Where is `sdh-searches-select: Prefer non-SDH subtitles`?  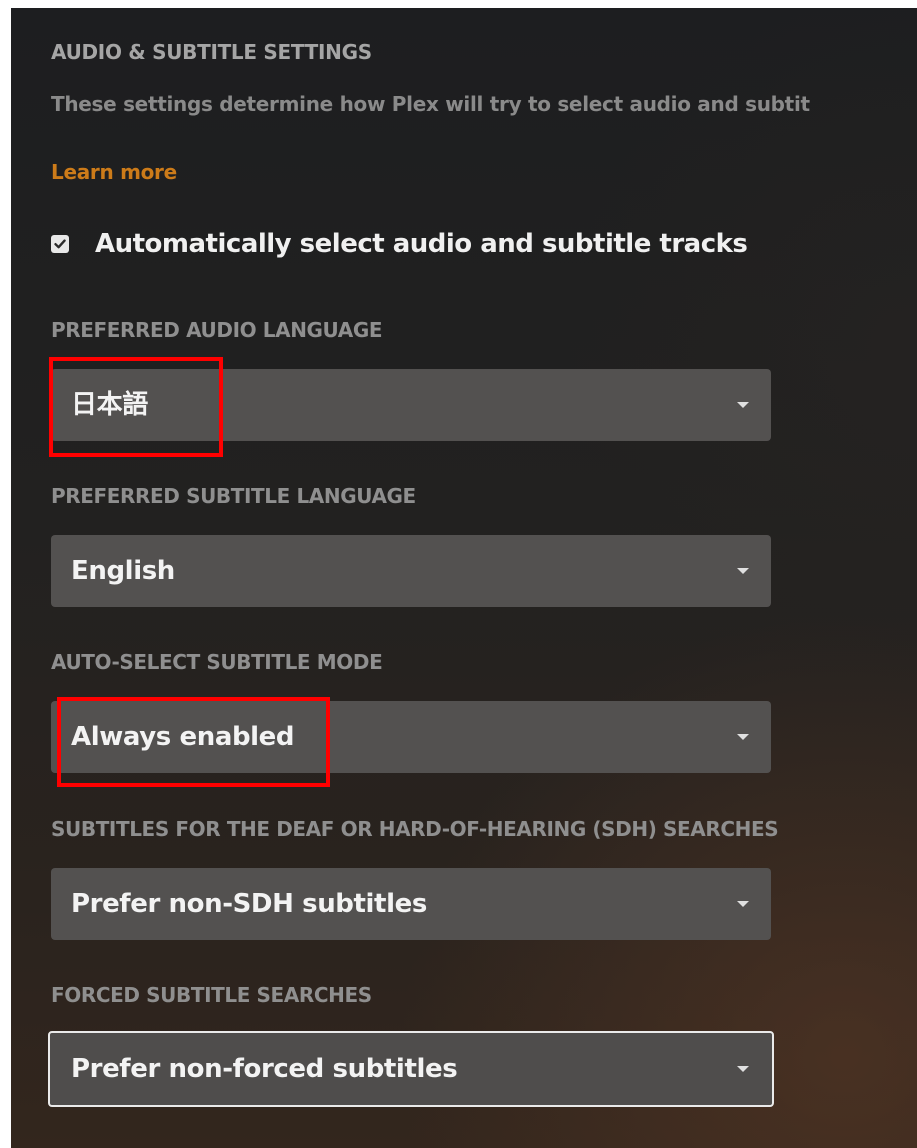 sdh-searches-select: Prefer non-SDH subtitles is located at coordinates (411, 904).